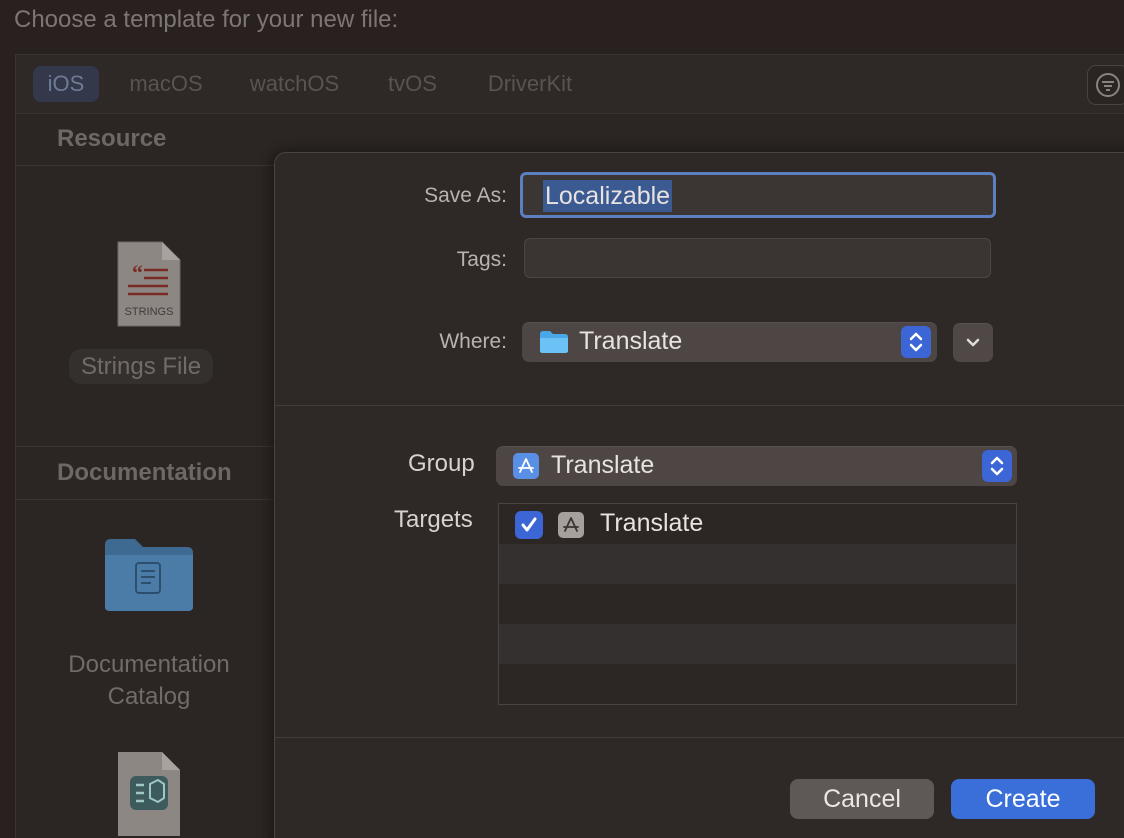  I want to click on tags-label: Tags:, so click(481, 259).